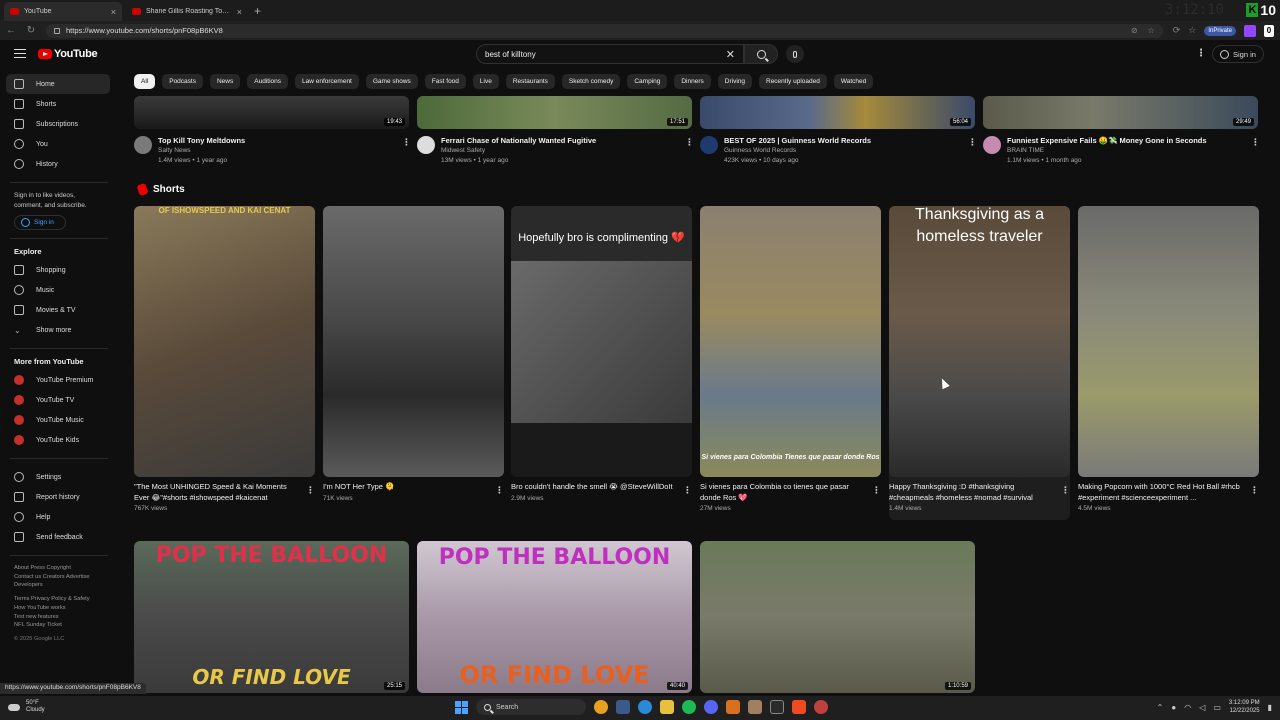  What do you see at coordinates (63, 11) in the screenshot?
I see `tab-youtube: YouTube ×` at bounding box center [63, 11].